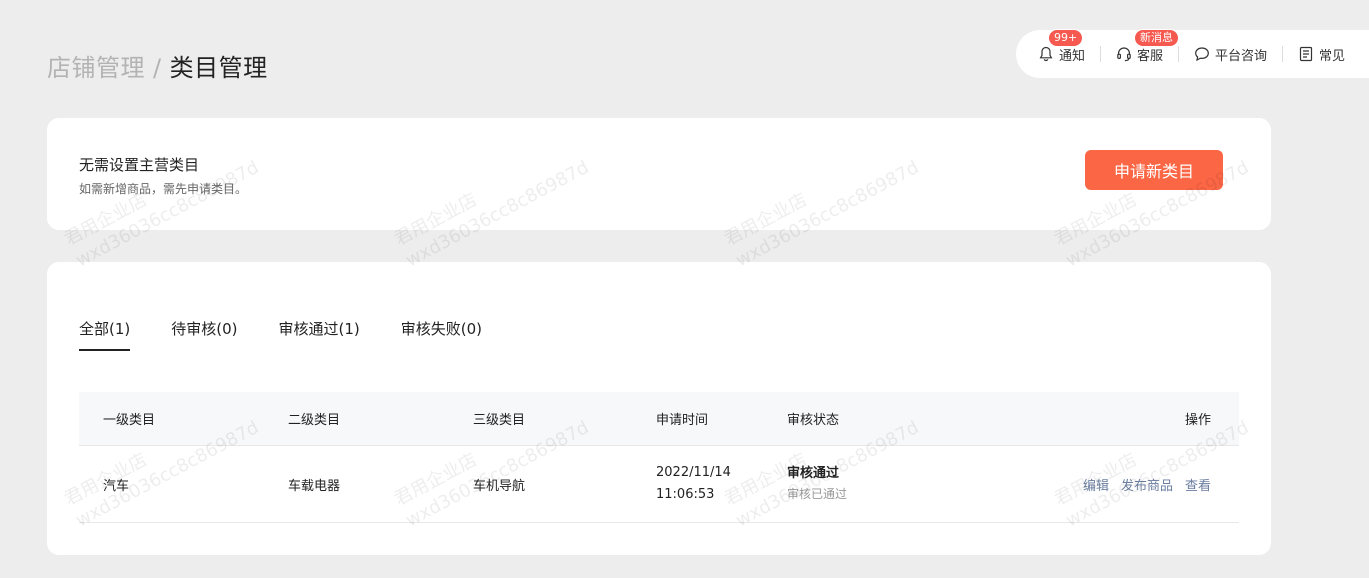 The image size is (1369, 578). I want to click on notice-button: 通知 99+, so click(1062, 46).